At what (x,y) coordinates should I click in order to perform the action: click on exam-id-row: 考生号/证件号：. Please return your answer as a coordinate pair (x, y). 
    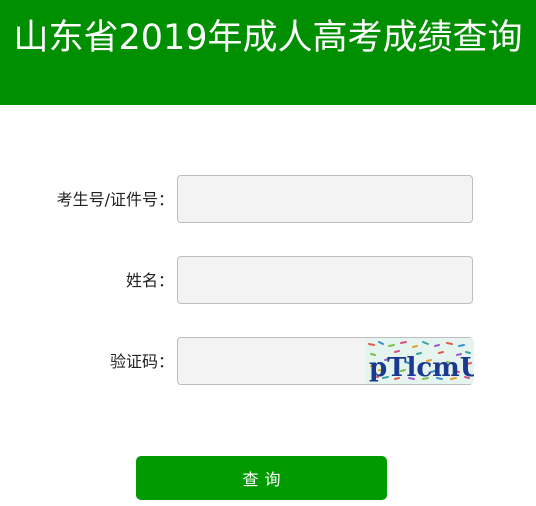
    Looking at the image, I should click on (268, 200).